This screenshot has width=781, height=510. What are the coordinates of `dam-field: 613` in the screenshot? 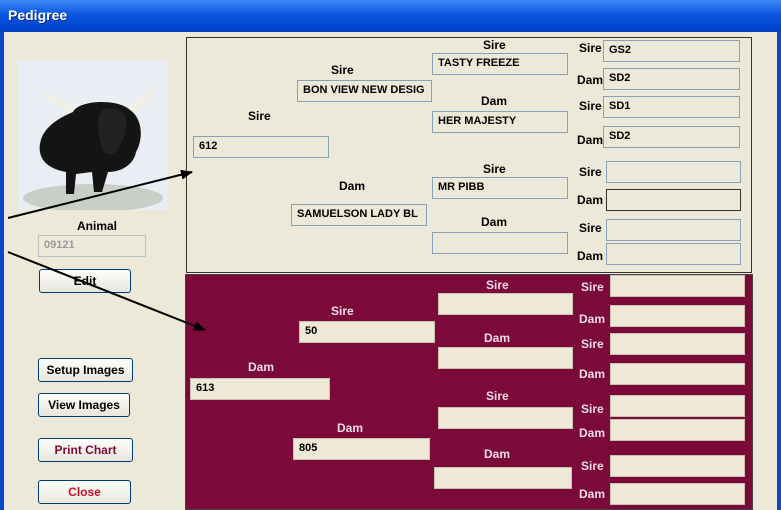 It's located at (260, 389).